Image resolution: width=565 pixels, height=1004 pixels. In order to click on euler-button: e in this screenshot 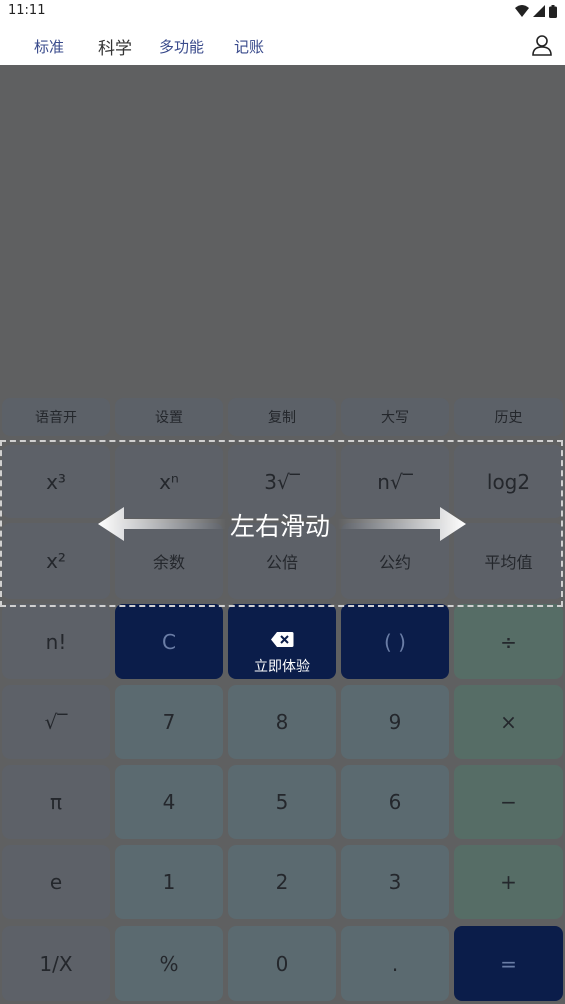, I will do `click(56, 882)`.